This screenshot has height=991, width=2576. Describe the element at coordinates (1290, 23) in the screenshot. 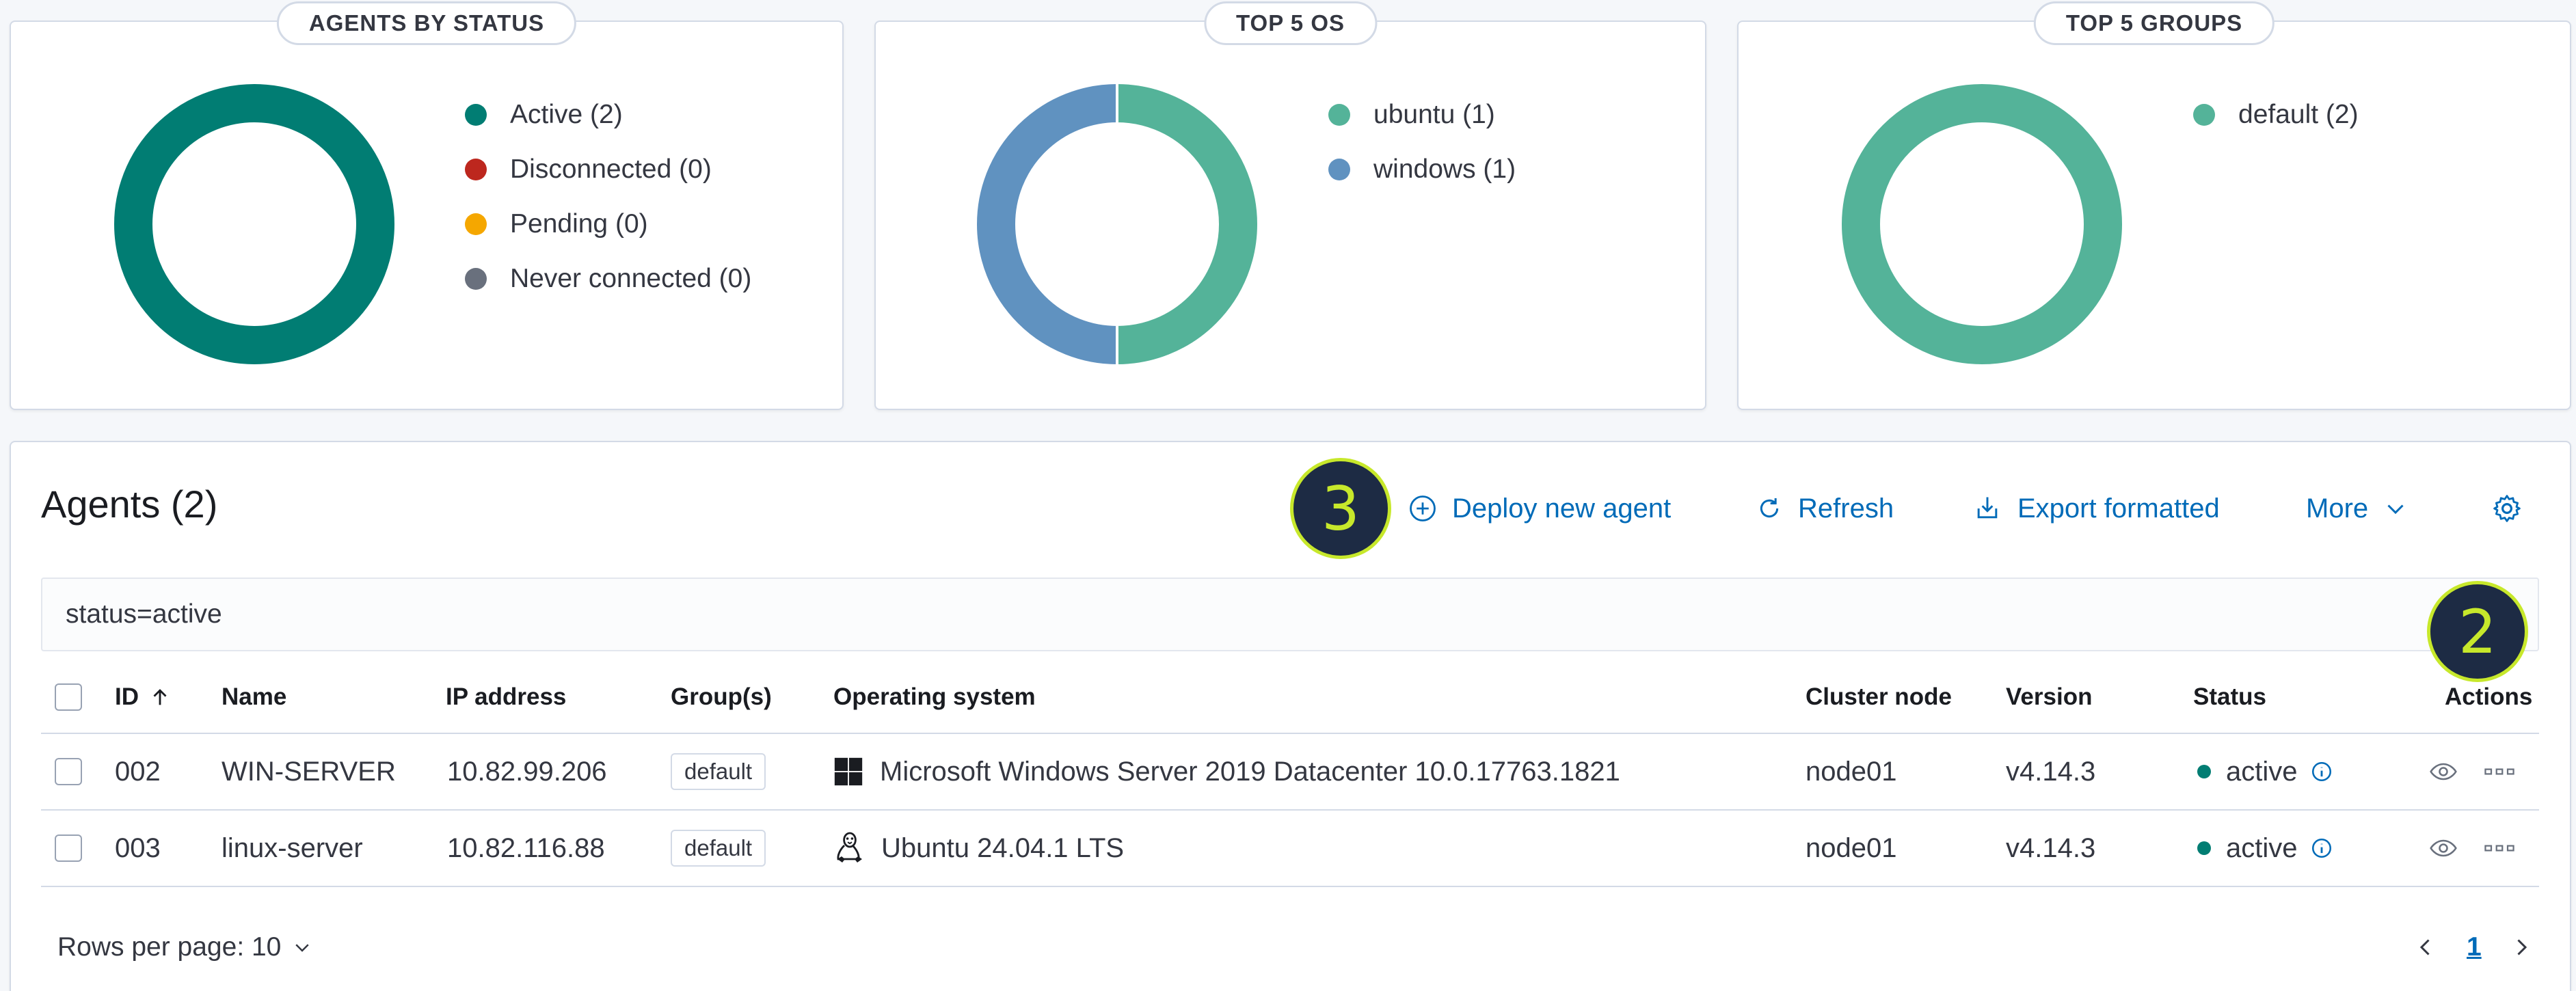

I see `top-os-title: TOP 5 OS` at that location.